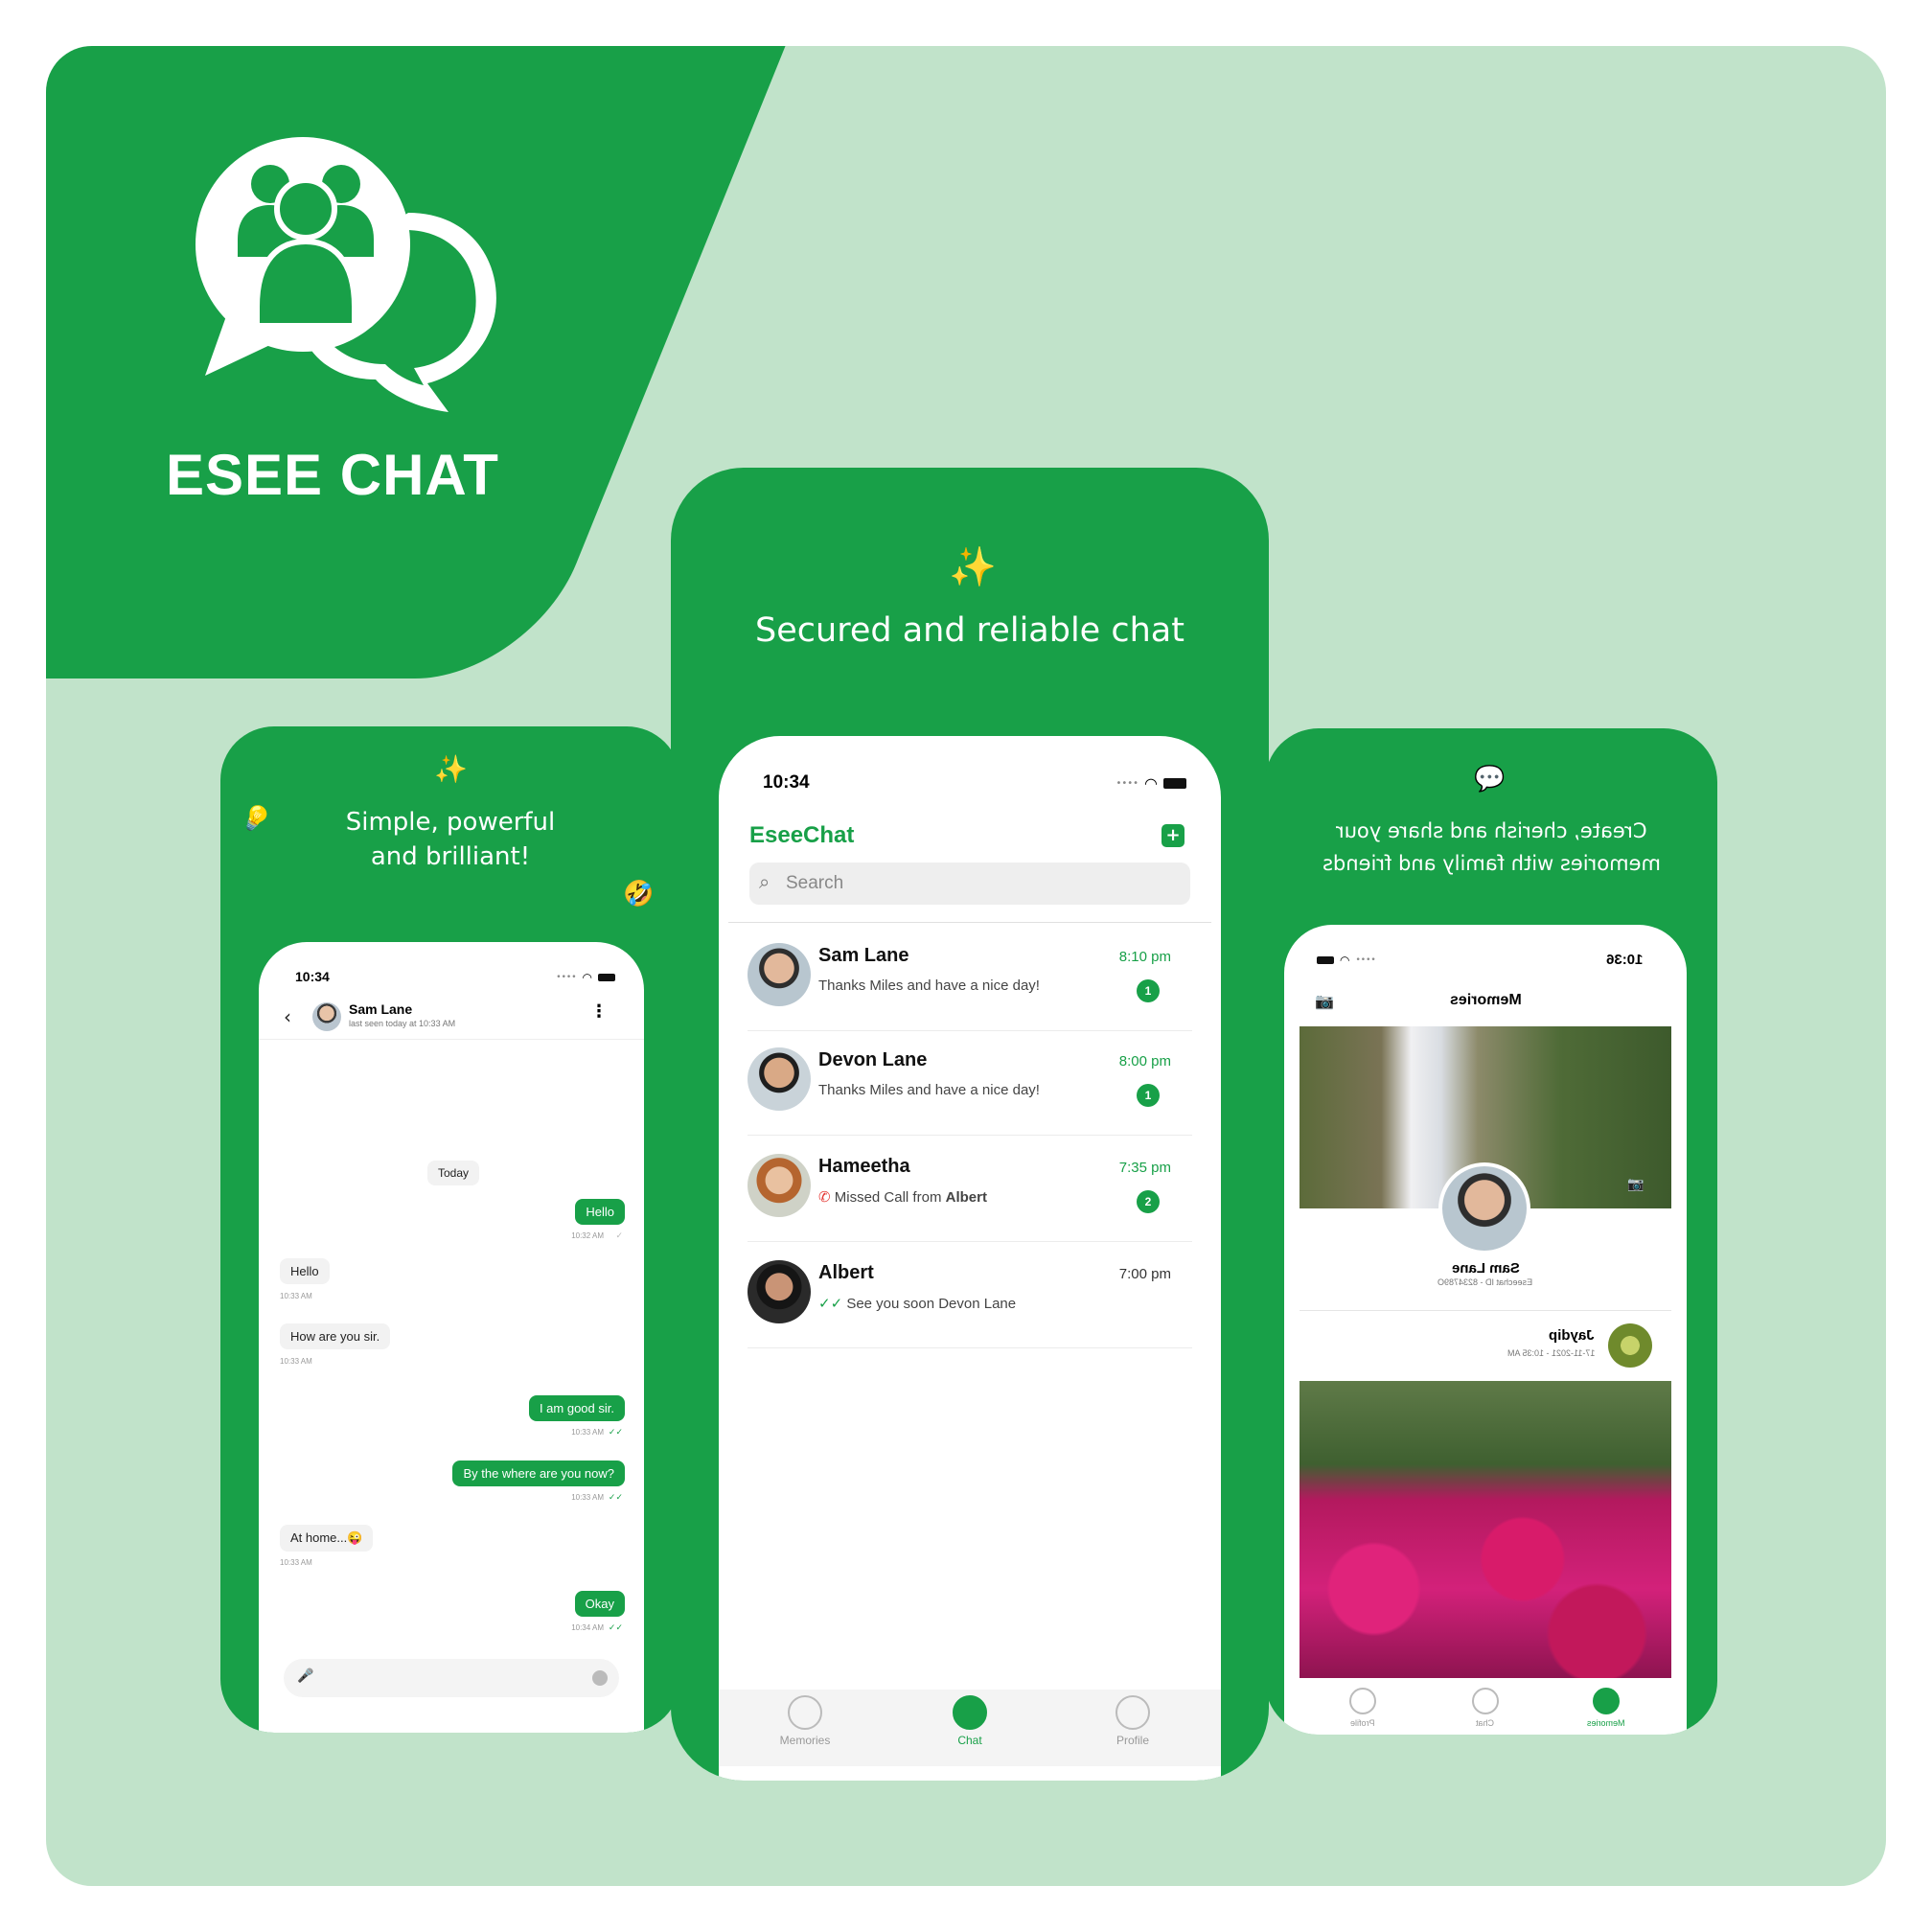  What do you see at coordinates (287, 1016) in the screenshot?
I see `back-arrow-icon: ‹` at bounding box center [287, 1016].